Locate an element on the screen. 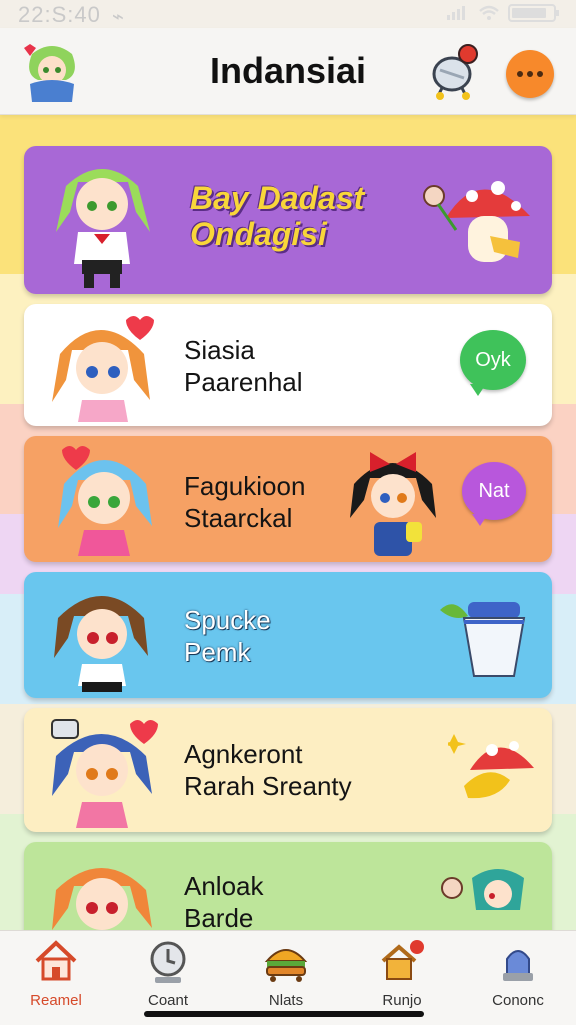  list-card: Fagukioon Staarckal Nat is located at coordinates (288, 499).